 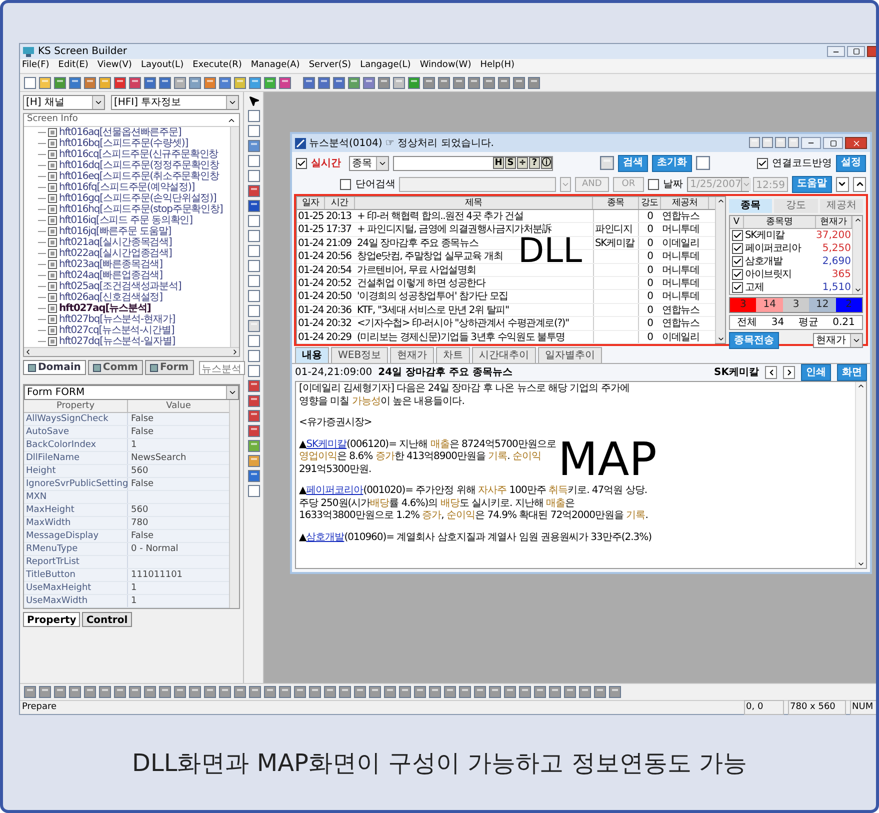 I want to click on code-button: S, so click(x=510, y=163).